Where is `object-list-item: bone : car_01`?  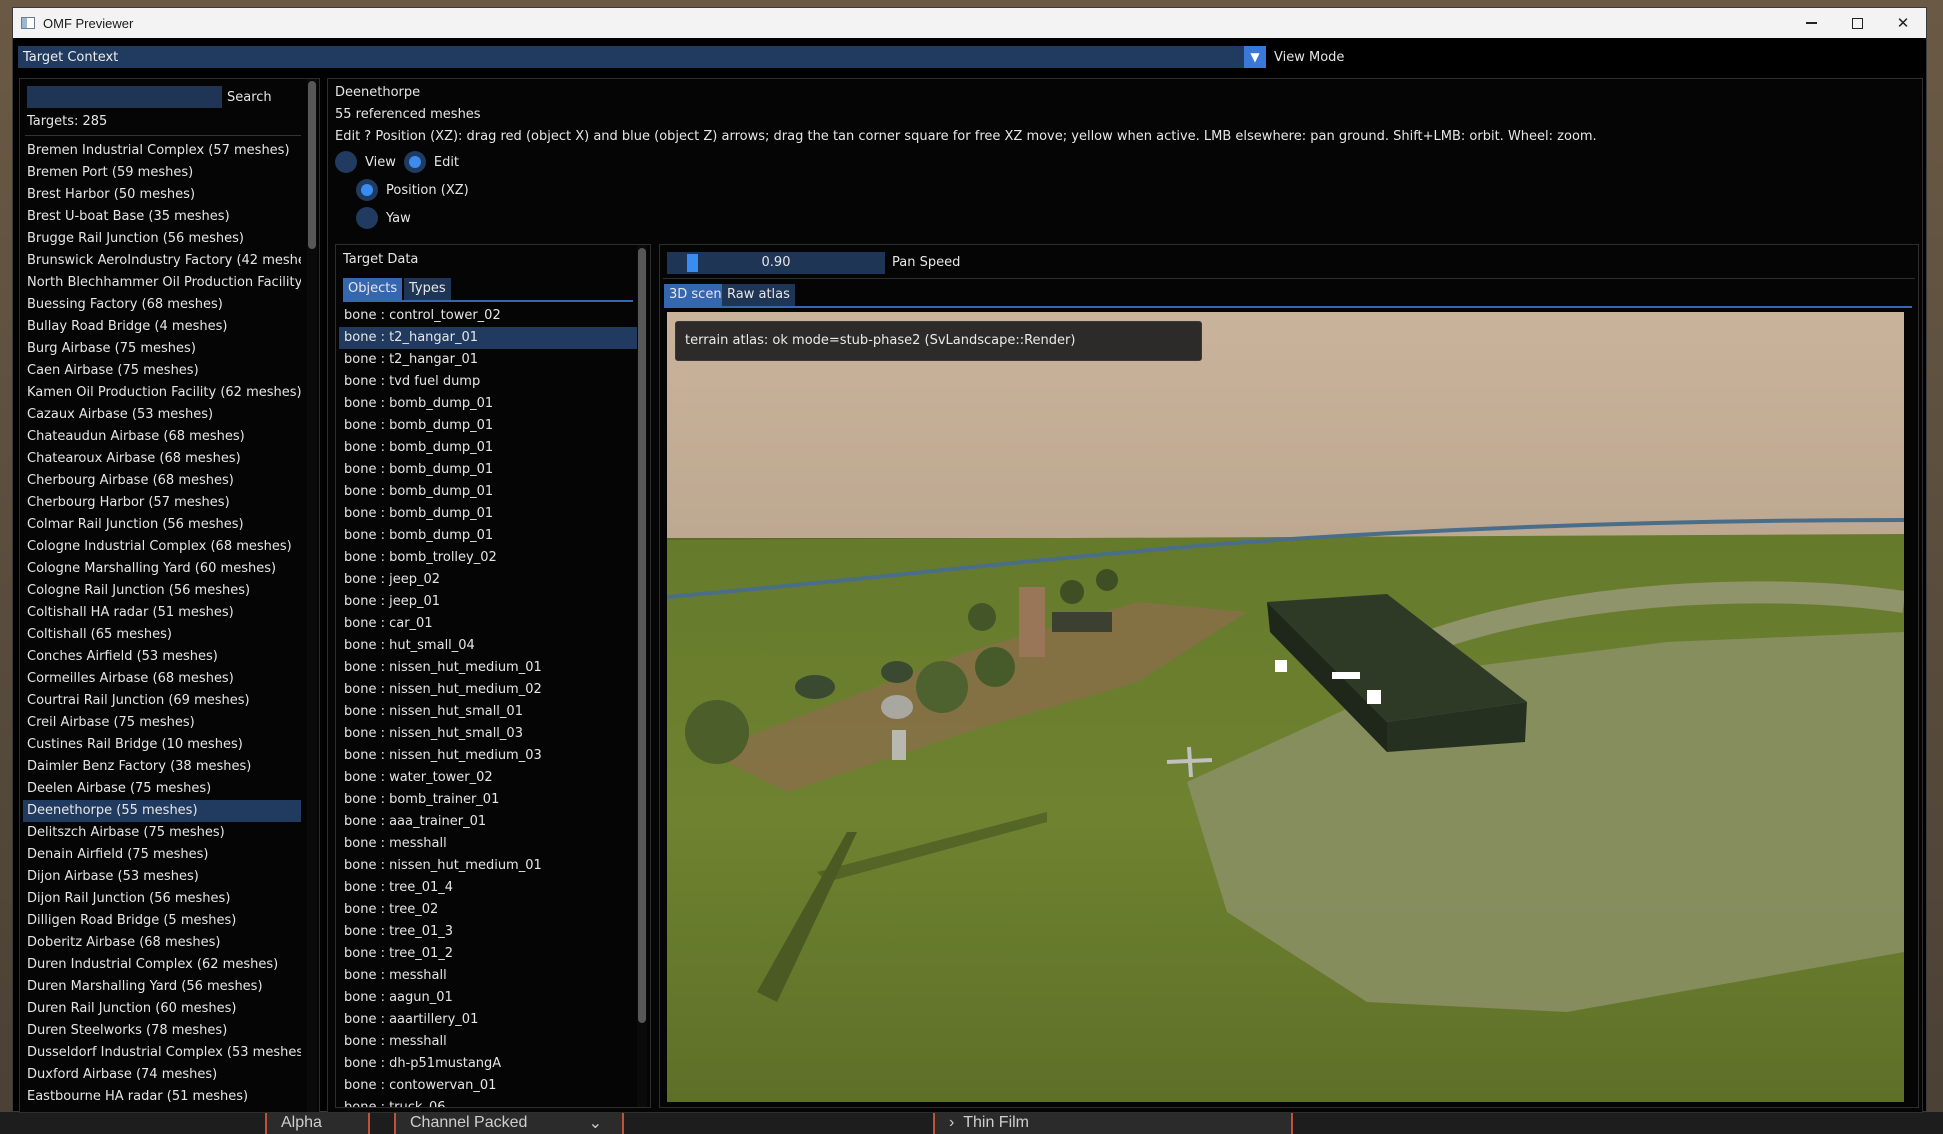 object-list-item: bone : car_01 is located at coordinates (488, 624).